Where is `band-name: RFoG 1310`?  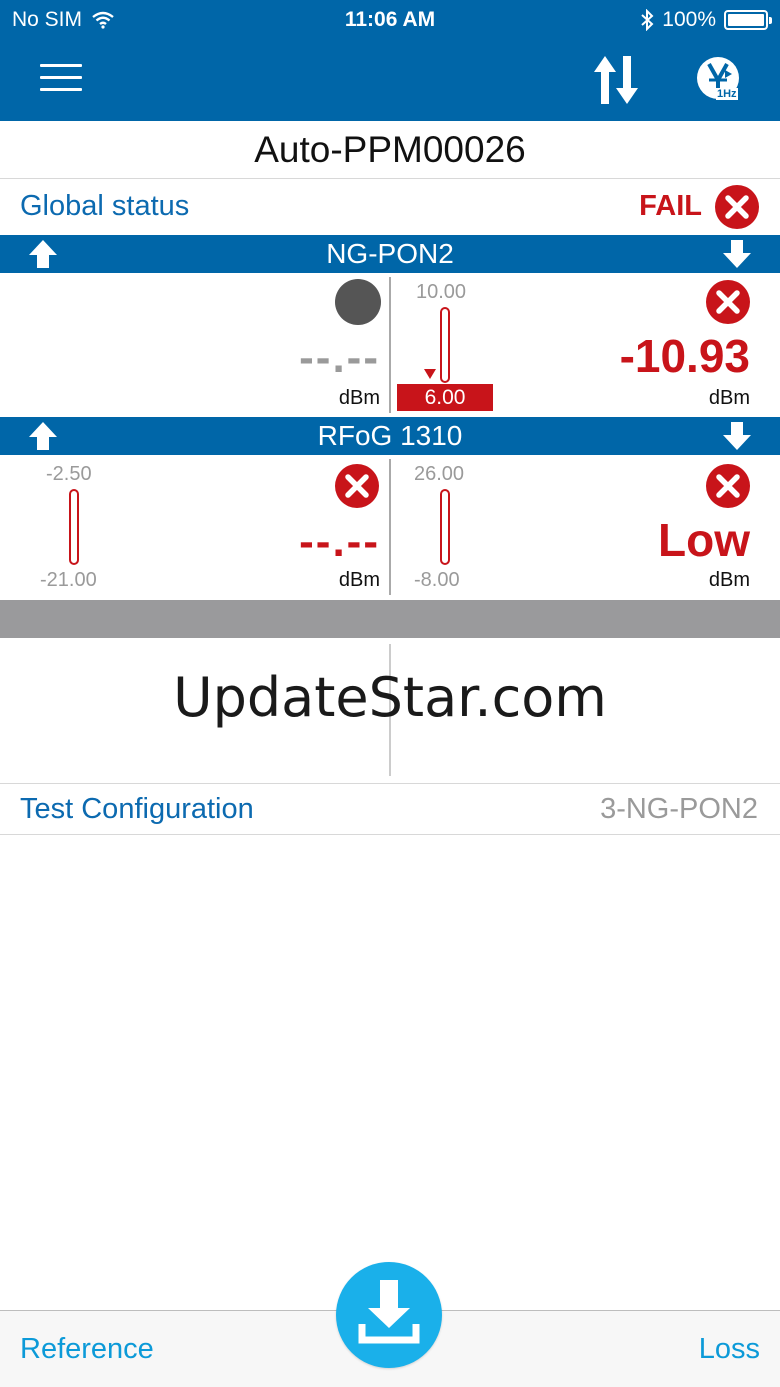 band-name: RFoG 1310 is located at coordinates (390, 435).